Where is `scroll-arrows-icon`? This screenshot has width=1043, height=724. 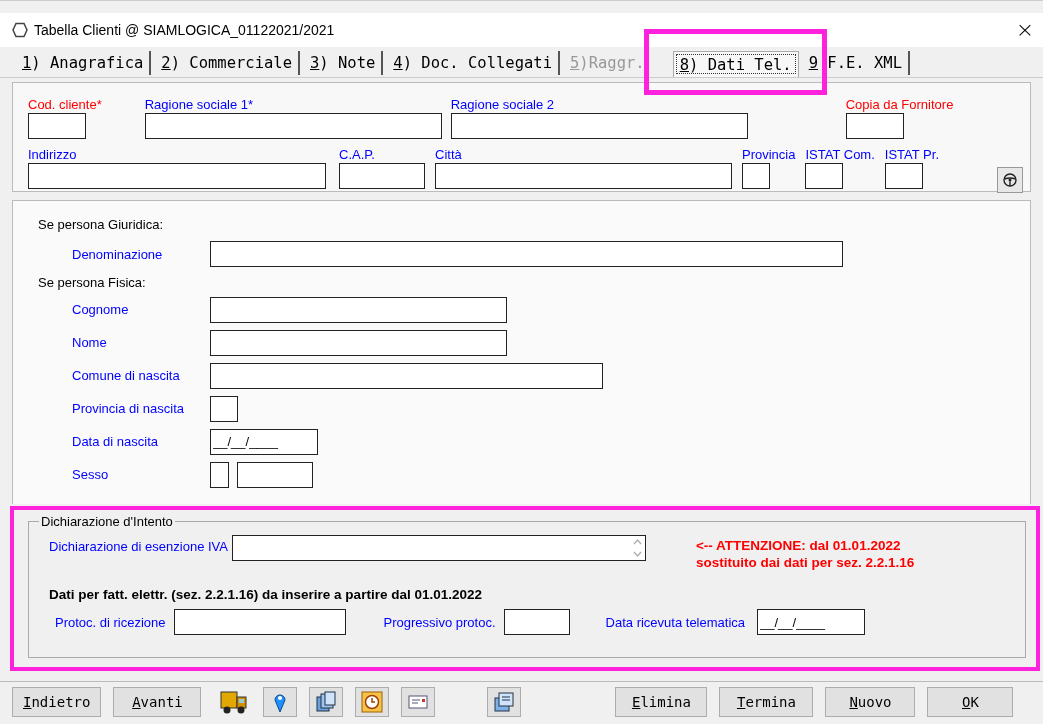
scroll-arrows-icon is located at coordinates (637, 548).